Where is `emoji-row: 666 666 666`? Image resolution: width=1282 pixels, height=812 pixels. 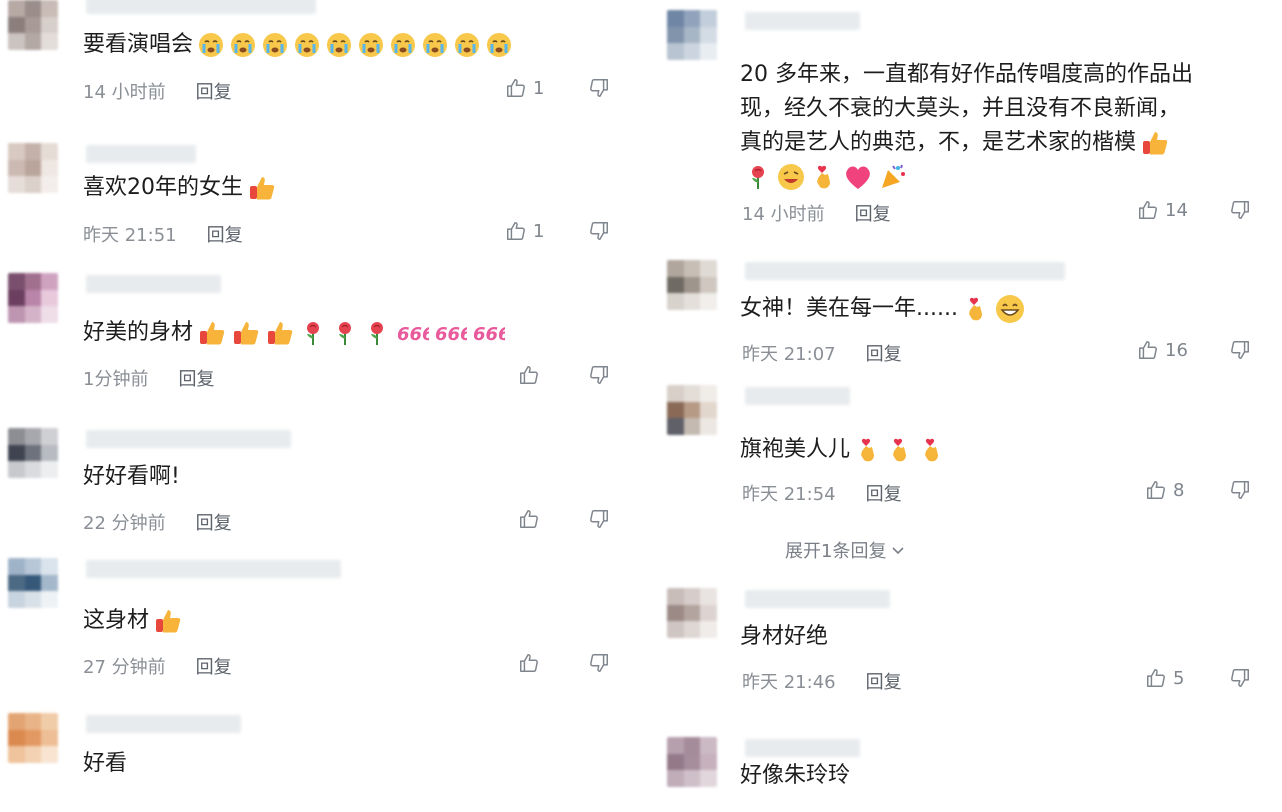 emoji-row: 666 666 666 is located at coordinates (349, 332).